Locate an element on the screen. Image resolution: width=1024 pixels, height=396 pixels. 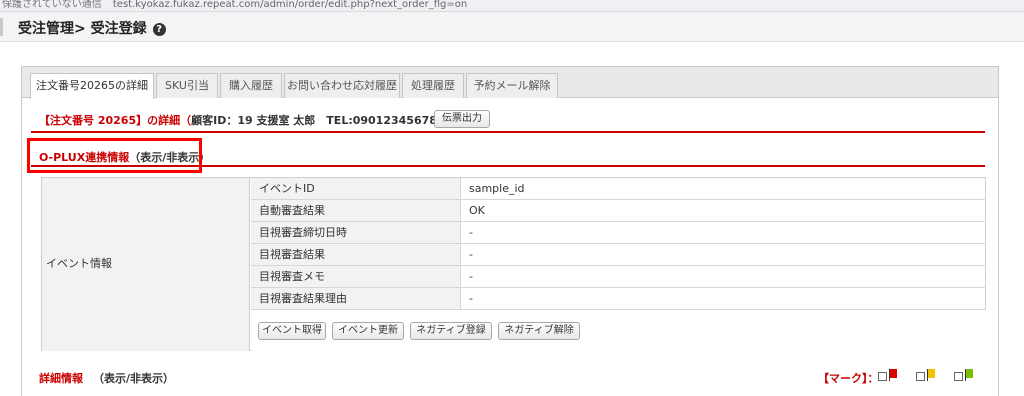
mark-label: 【マーク】： is located at coordinates (848, 378).